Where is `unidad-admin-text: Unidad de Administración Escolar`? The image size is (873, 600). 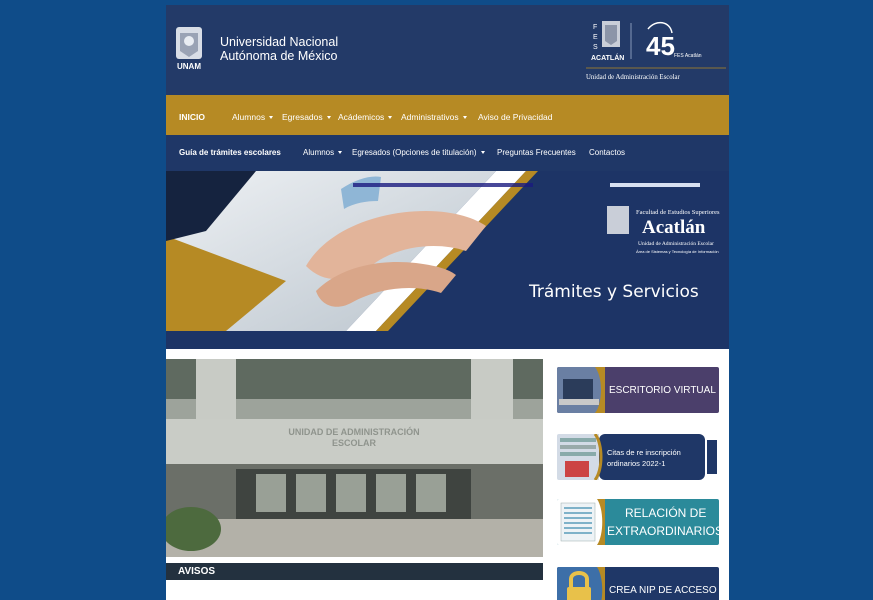
unidad-admin-text: Unidad de Administración Escolar is located at coordinates (633, 77).